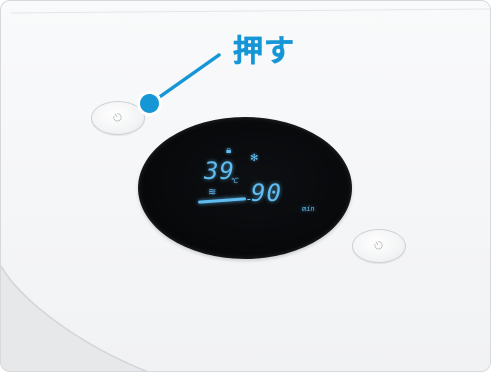 The width and height of the screenshot is (491, 372). I want to click on press-indicator-dot, so click(149, 103).